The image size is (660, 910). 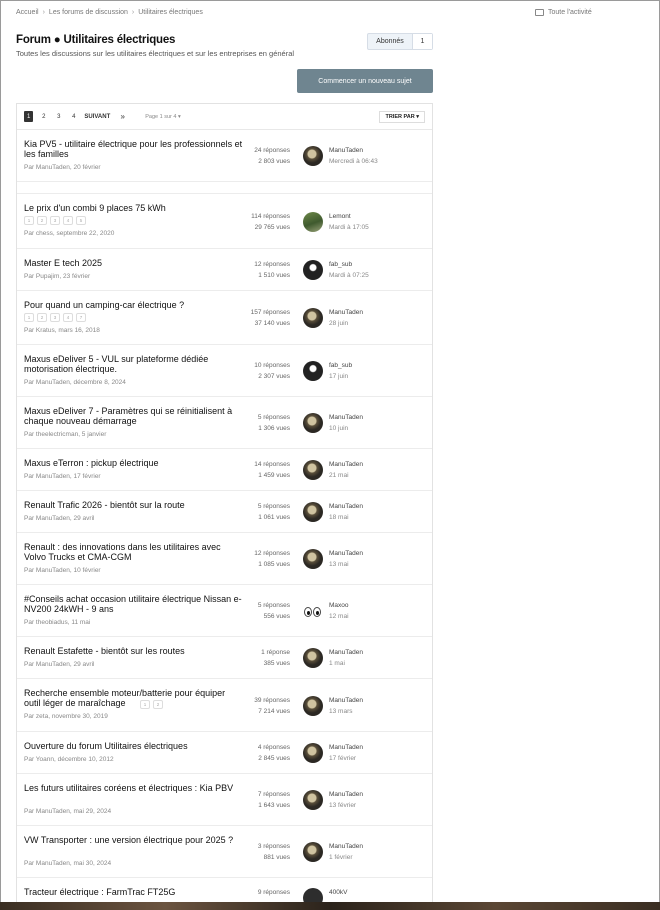 I want to click on breadcrumb-forums: Les forums de discussion, so click(x=88, y=12).